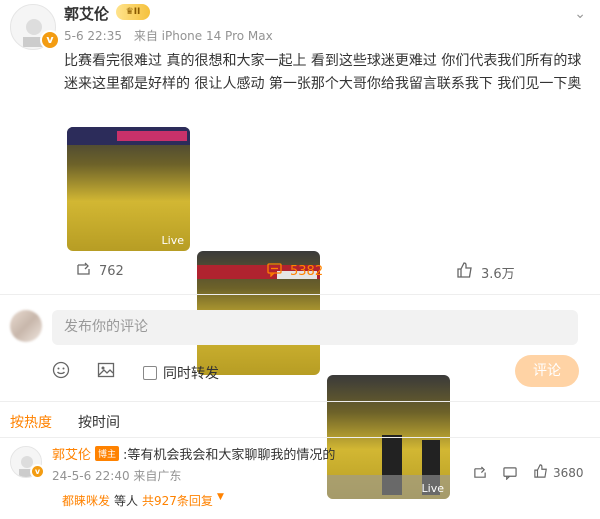  What do you see at coordinates (126, 501) in the screenshot?
I see `reply-mid: 等人` at bounding box center [126, 501].